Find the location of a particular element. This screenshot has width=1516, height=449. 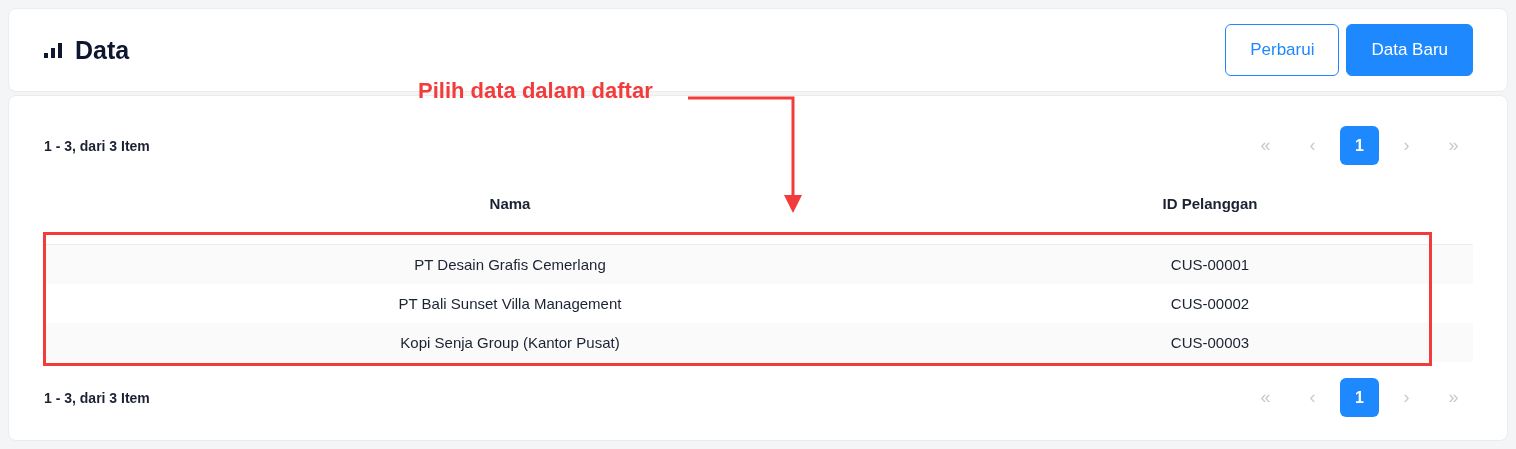

table-cell-text: Kopi Senja Group (Kantor Pusat) is located at coordinates (510, 342).